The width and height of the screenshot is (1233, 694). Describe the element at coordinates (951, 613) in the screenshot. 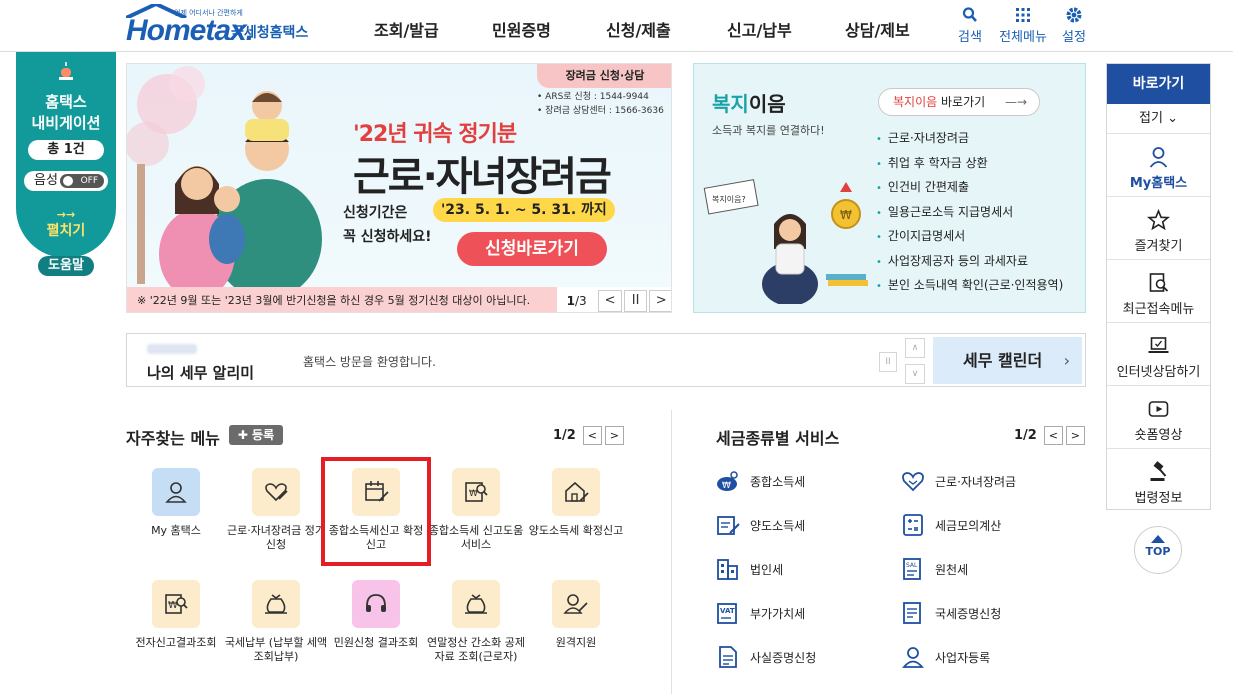

I see `tax-service-item: 국세증명신청` at that location.